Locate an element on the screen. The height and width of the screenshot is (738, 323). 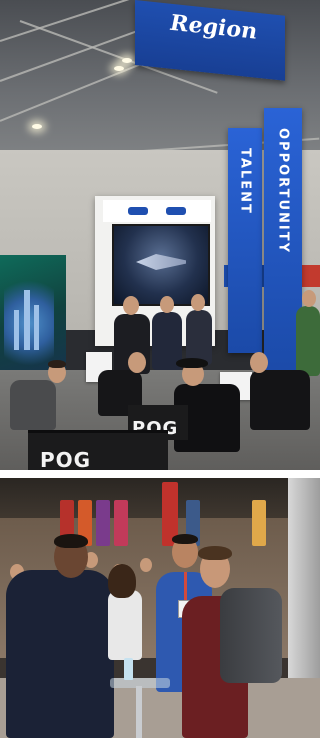
sanitizer-bottle is located at coordinates (128, 669).